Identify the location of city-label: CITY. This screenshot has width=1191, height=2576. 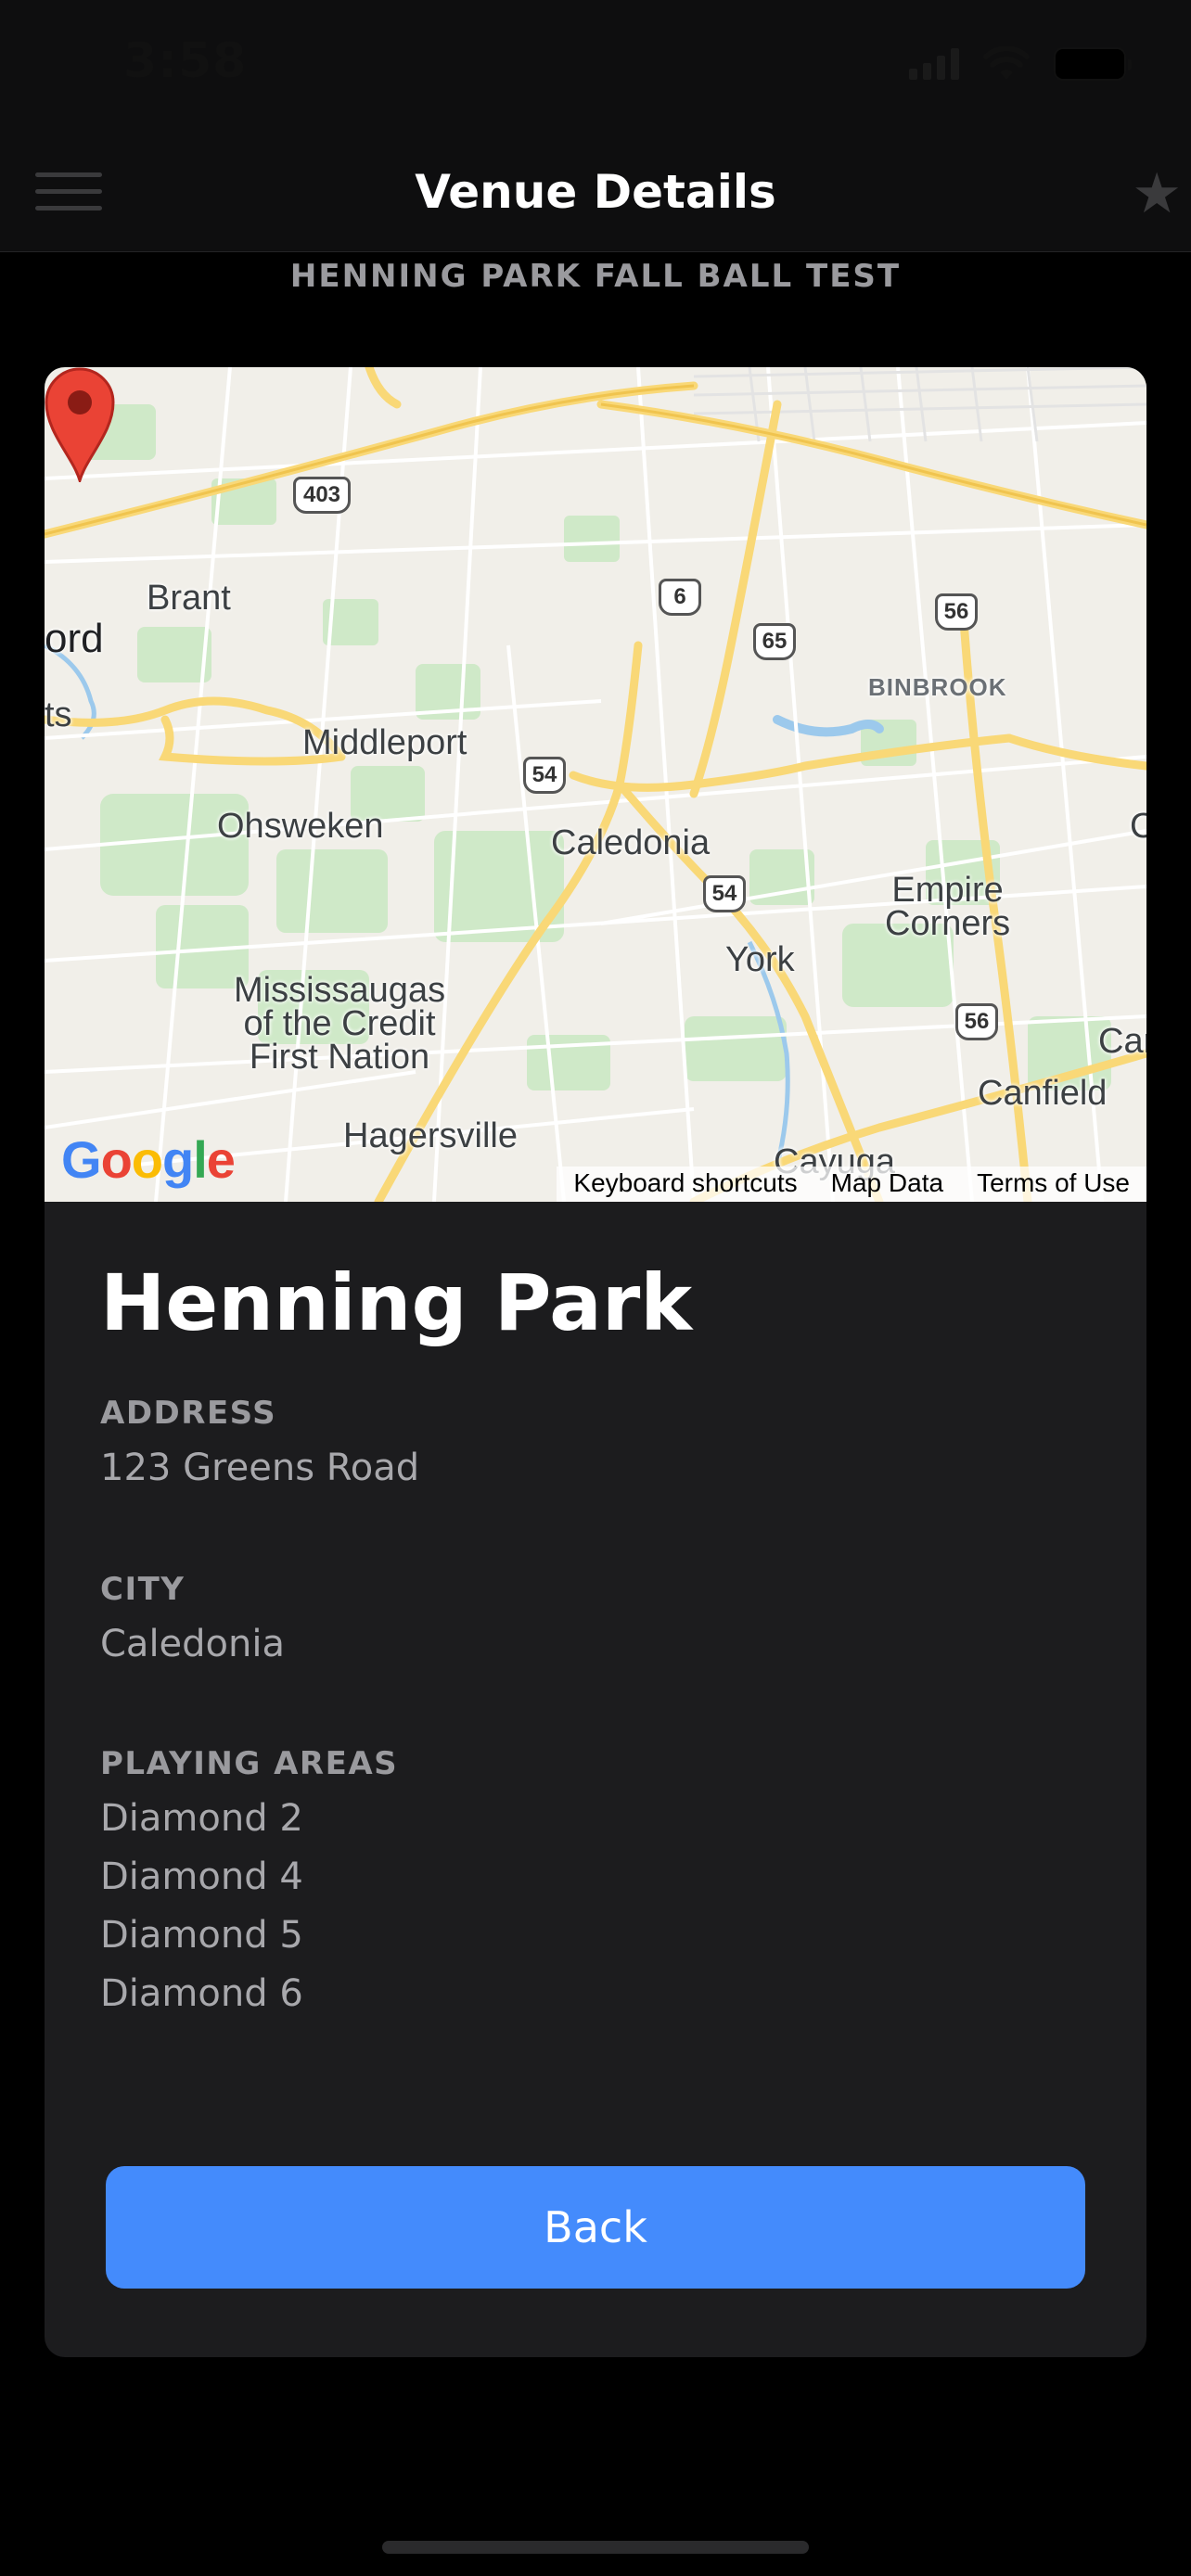
(143, 1589).